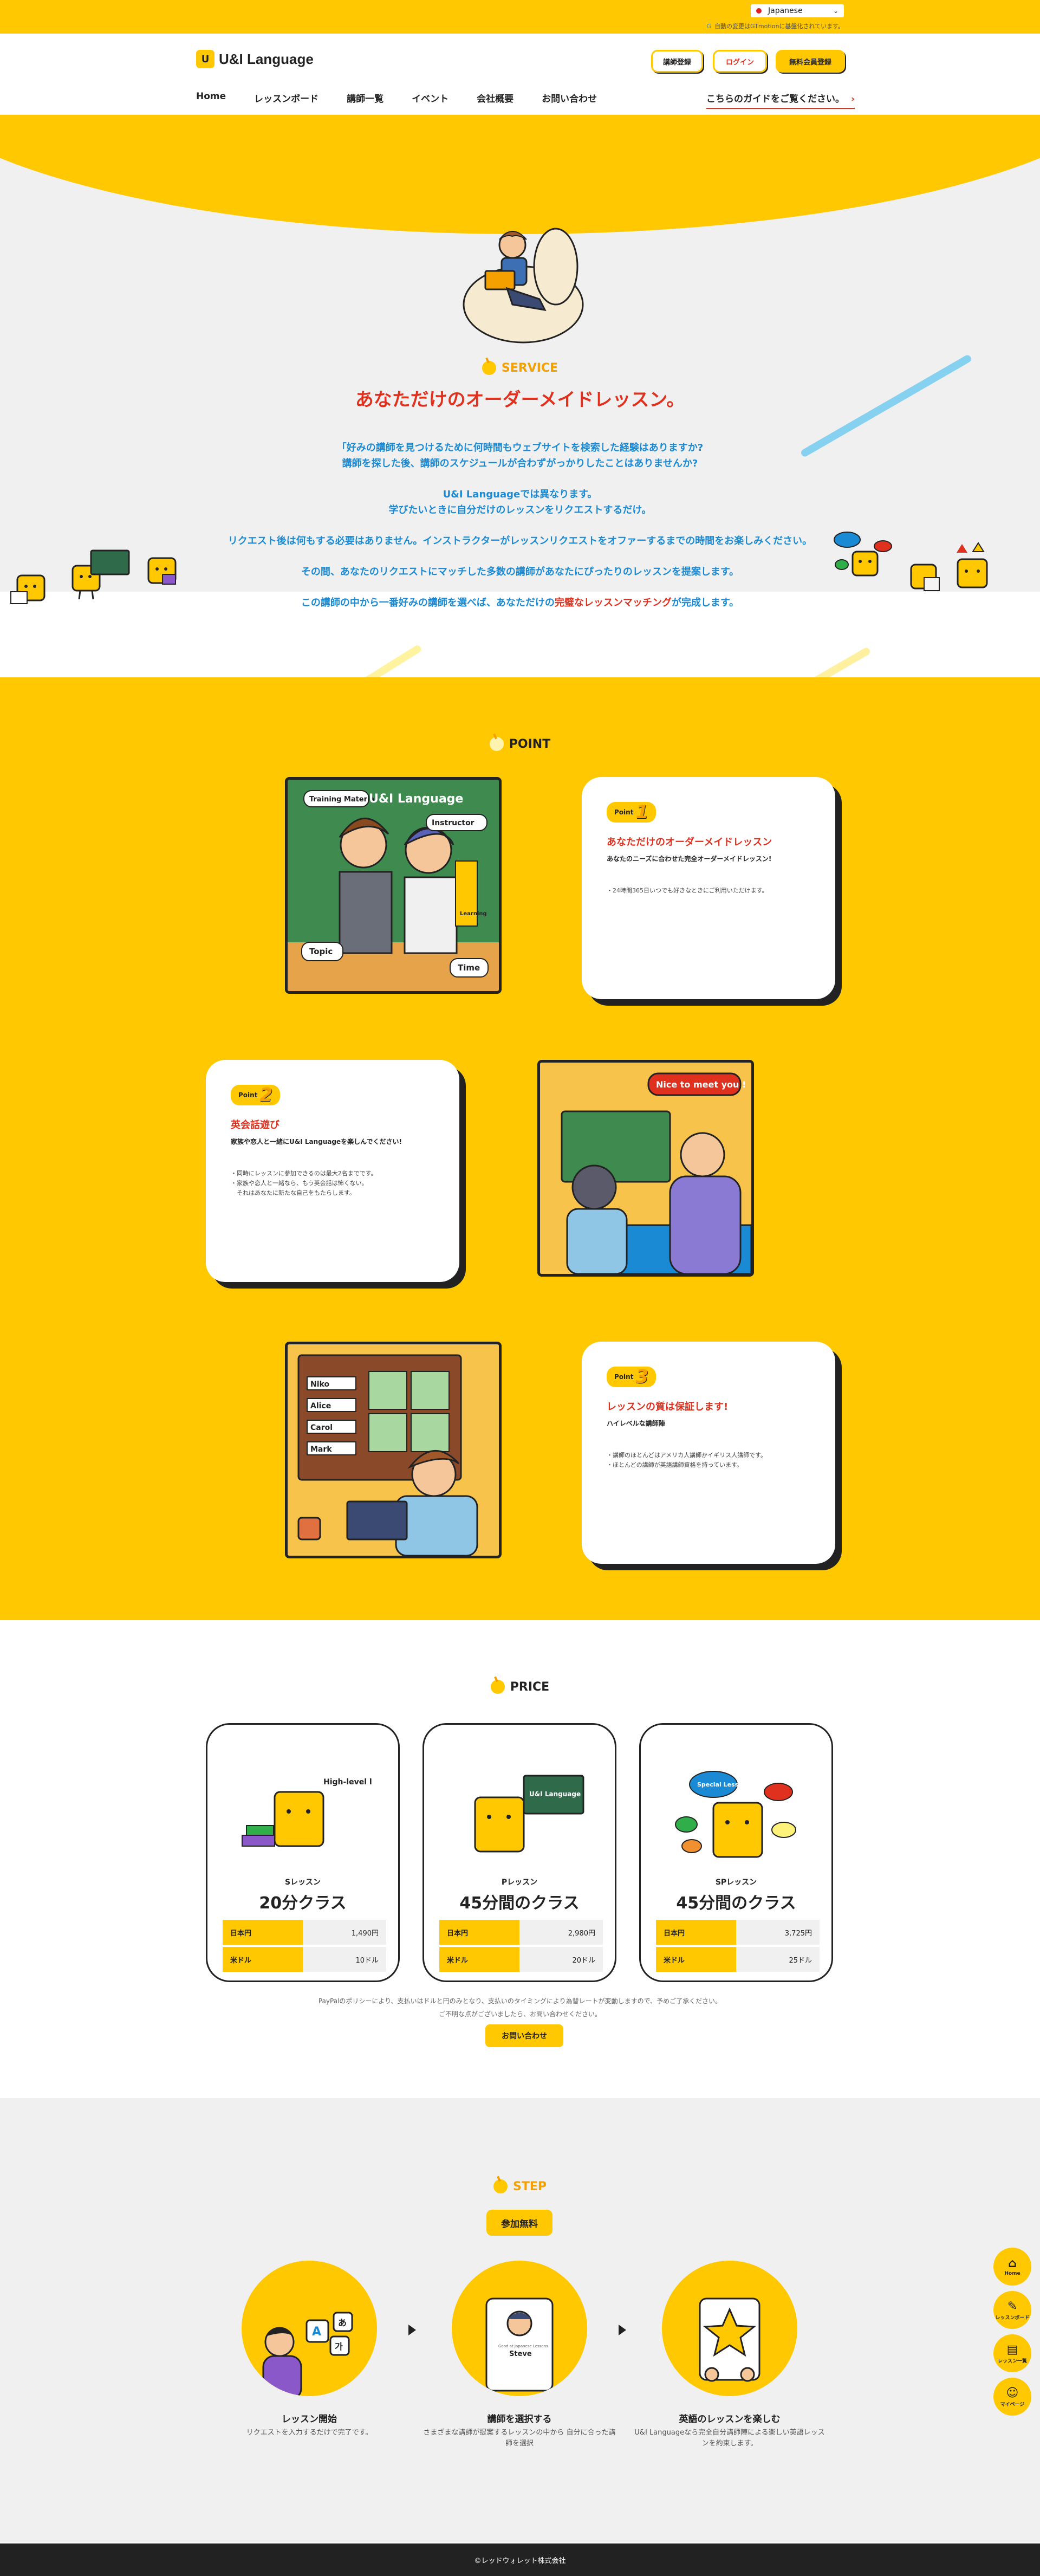 Image resolution: width=1040 pixels, height=2576 pixels. What do you see at coordinates (430, 98) in the screenshot?
I see `nav-events: イベント` at bounding box center [430, 98].